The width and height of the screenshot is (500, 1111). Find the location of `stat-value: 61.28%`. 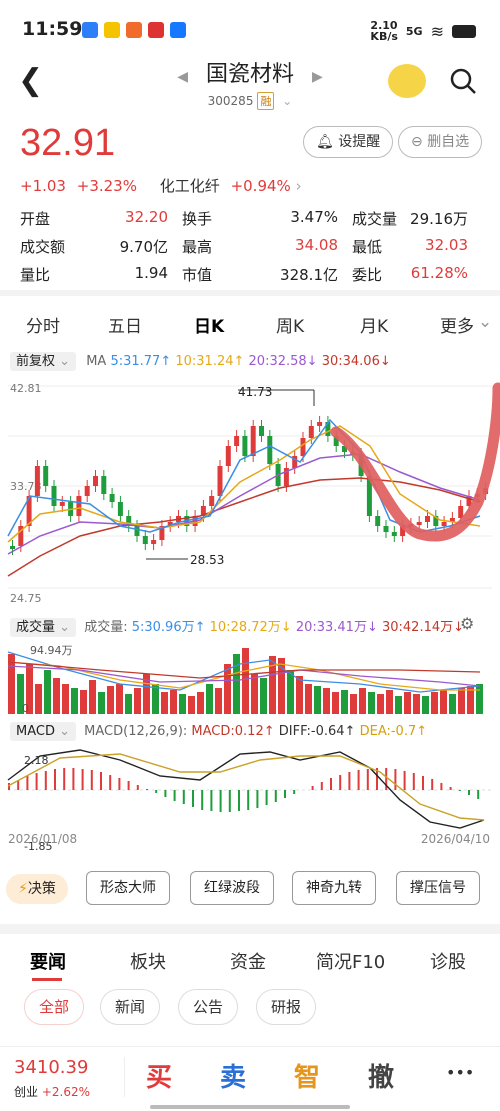

stat-value: 61.28% is located at coordinates (439, 272).